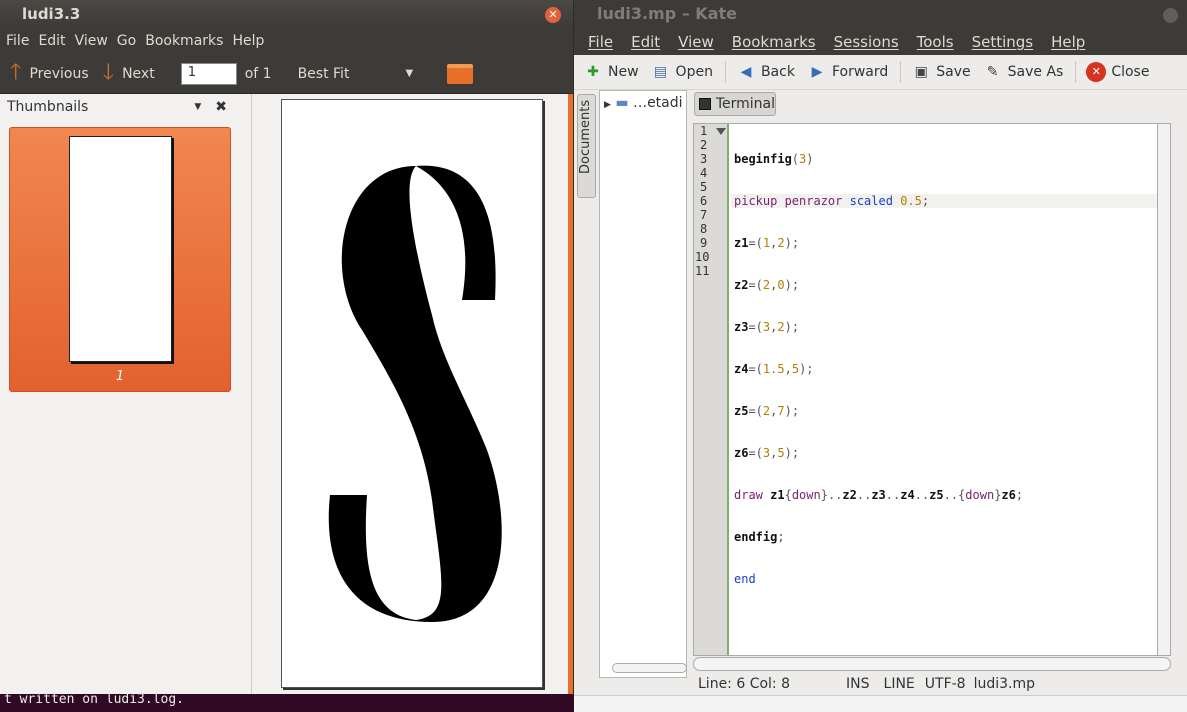 This screenshot has height=712, width=1187. What do you see at coordinates (777, 72) in the screenshot?
I see `back-label: Back` at bounding box center [777, 72].